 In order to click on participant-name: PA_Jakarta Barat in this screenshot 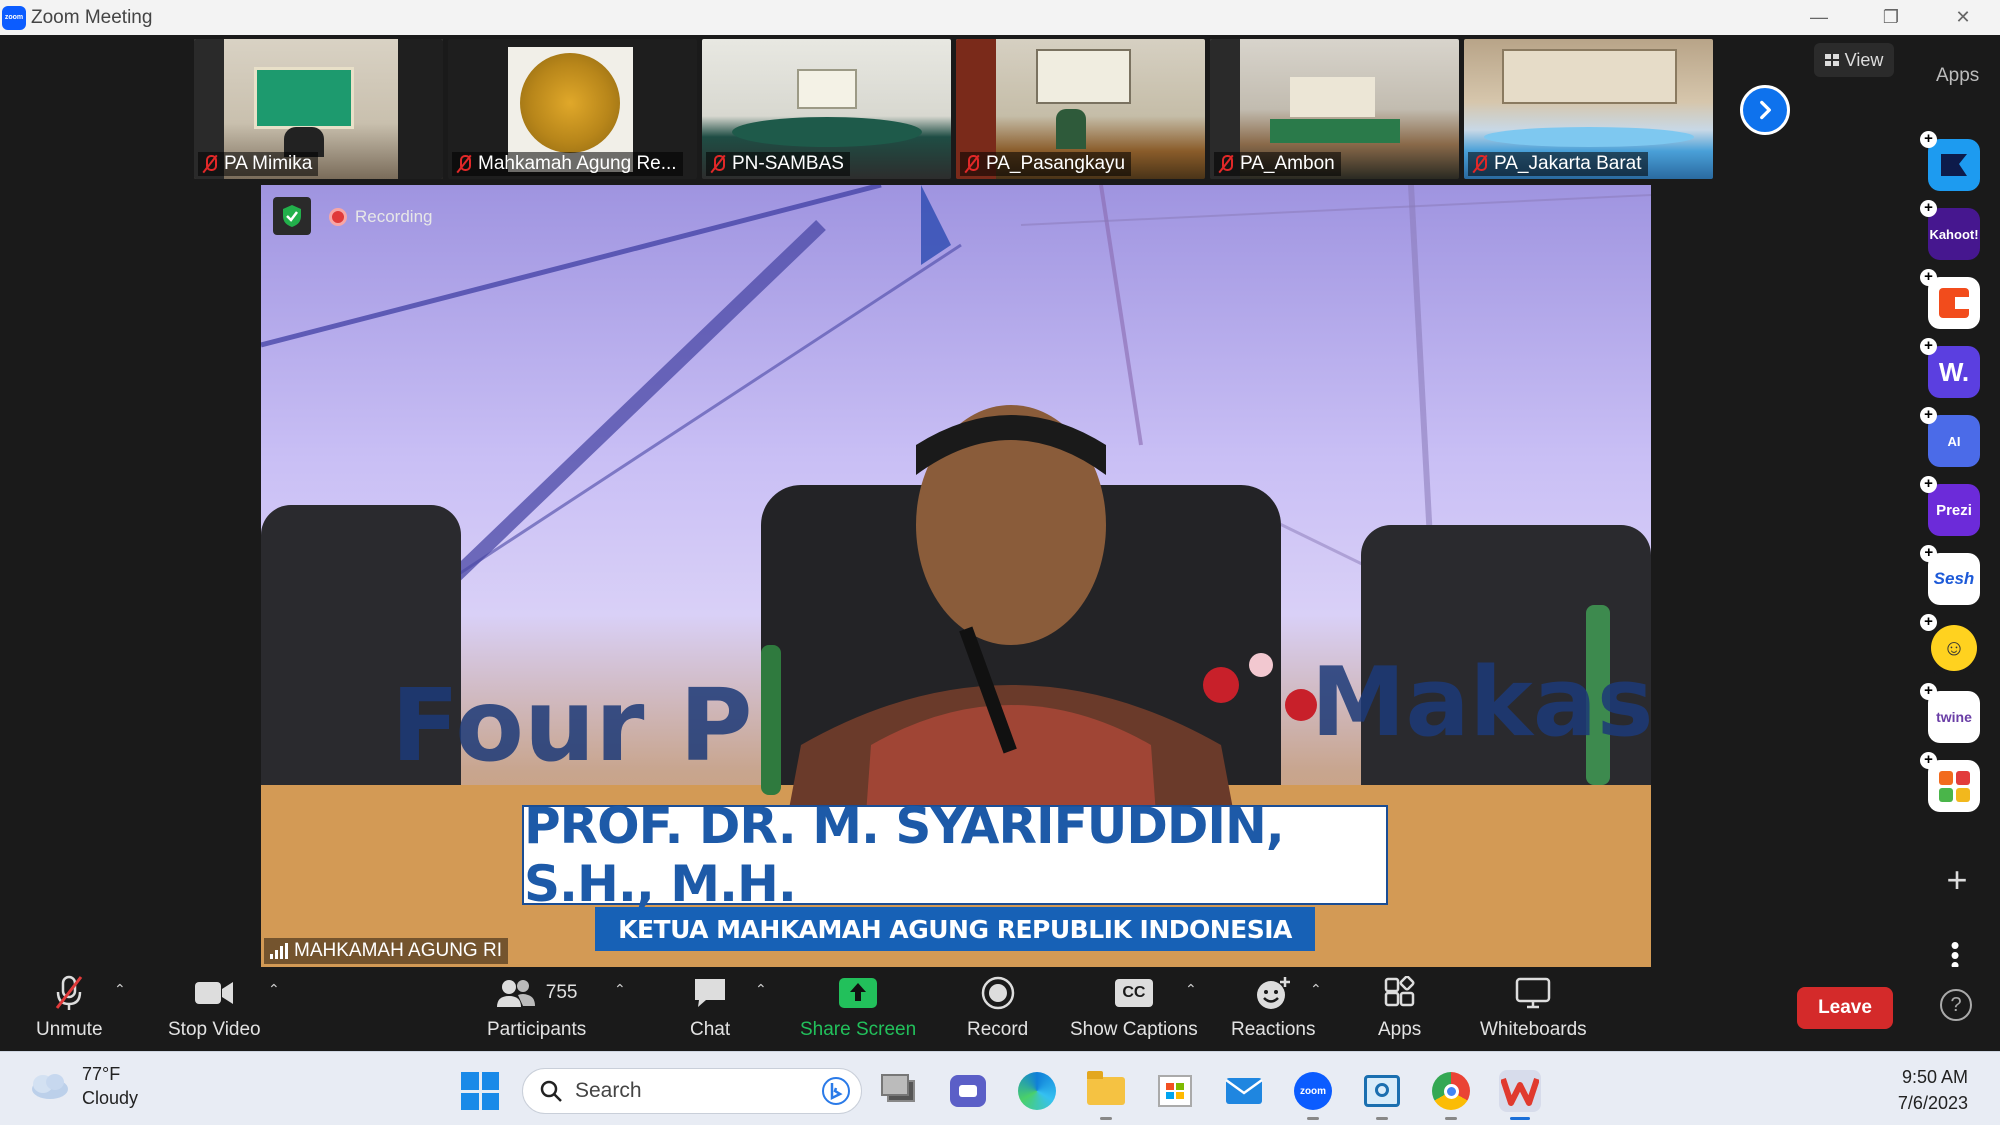, I will do `click(1568, 163)`.